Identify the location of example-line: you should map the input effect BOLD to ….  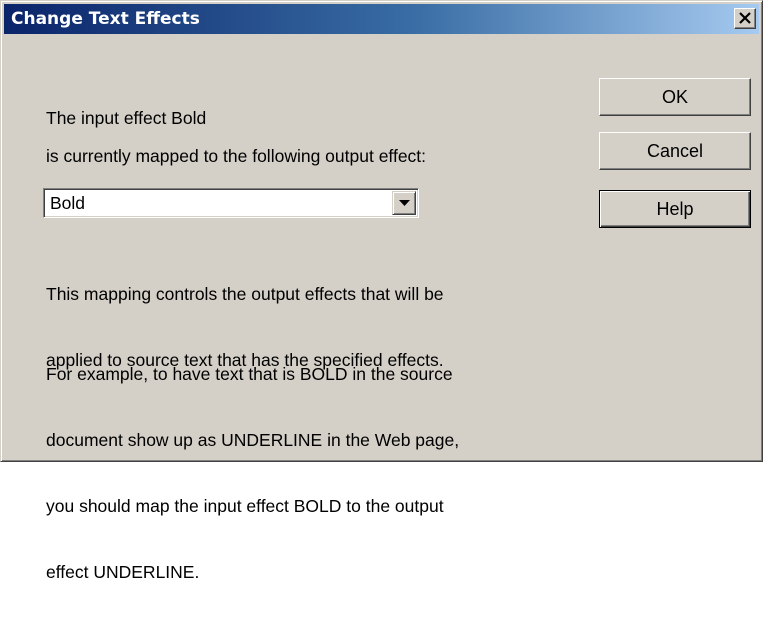
(245, 506).